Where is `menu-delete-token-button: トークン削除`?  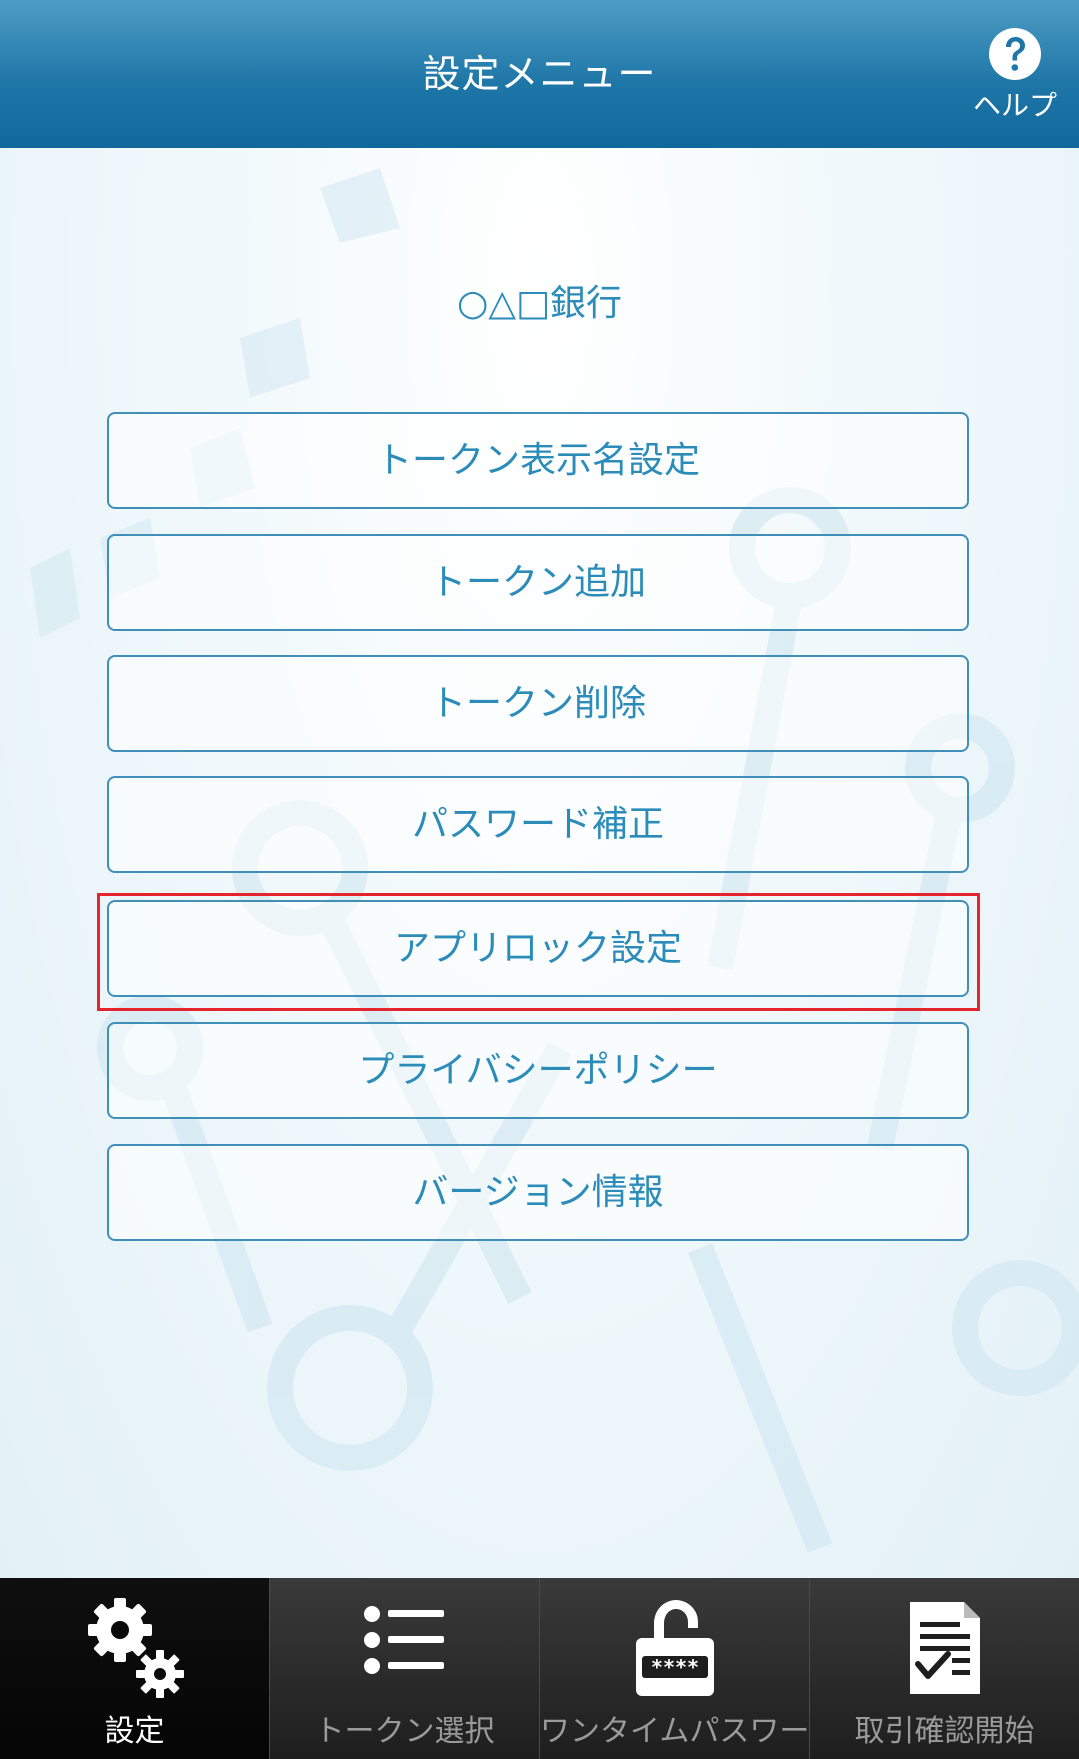 menu-delete-token-button: トークン削除 is located at coordinates (538, 703).